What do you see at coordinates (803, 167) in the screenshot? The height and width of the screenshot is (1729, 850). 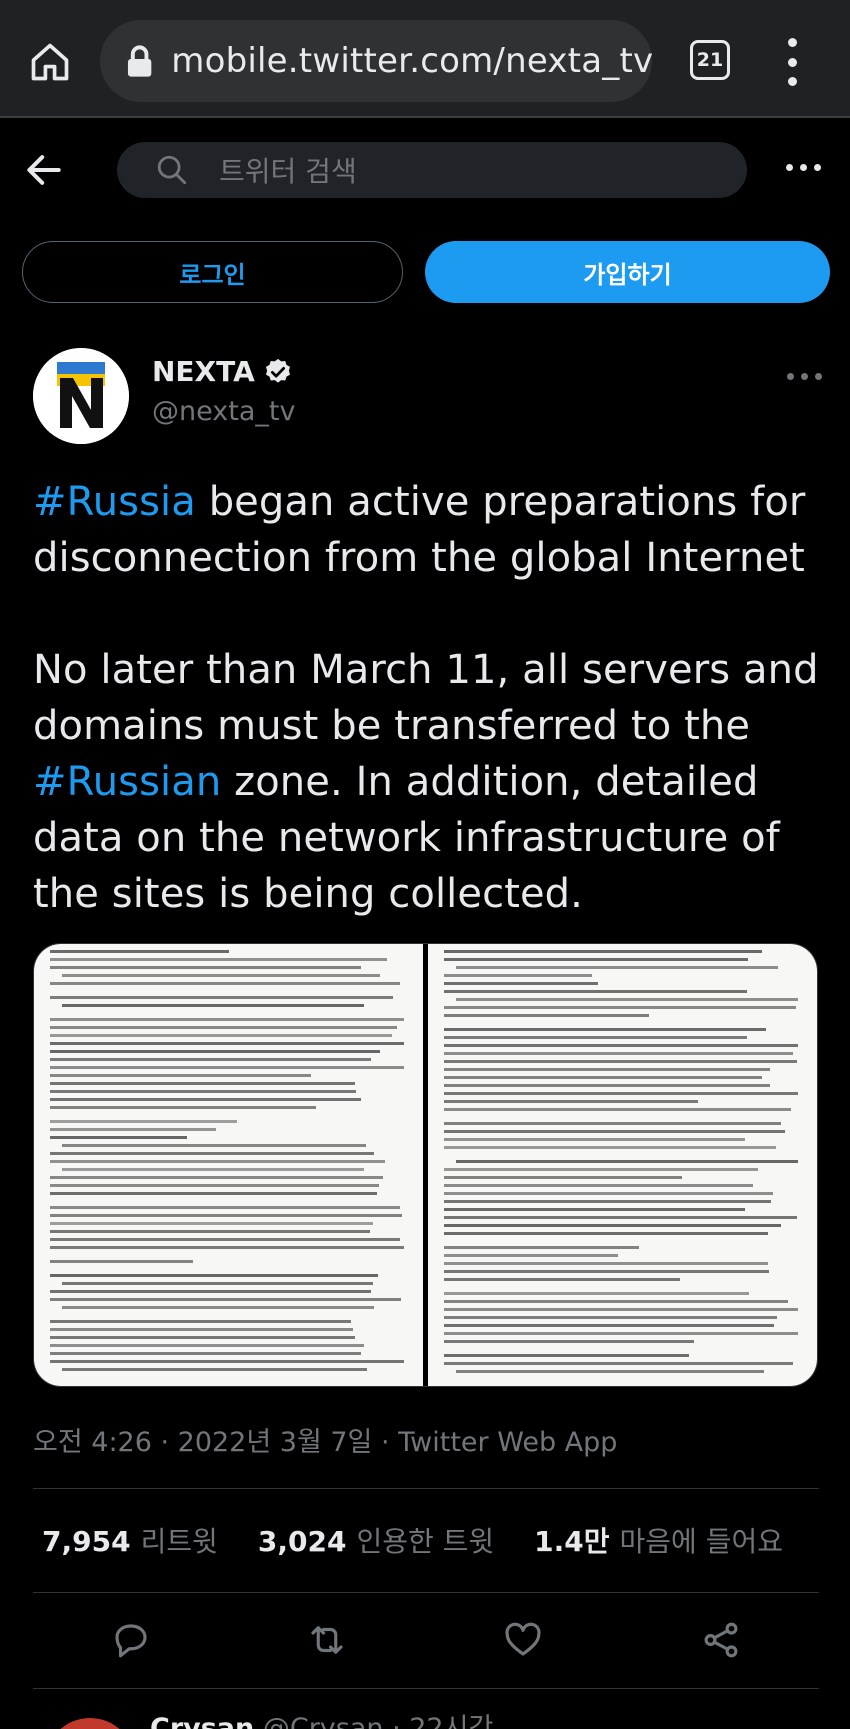 I see `more-options-icon` at bounding box center [803, 167].